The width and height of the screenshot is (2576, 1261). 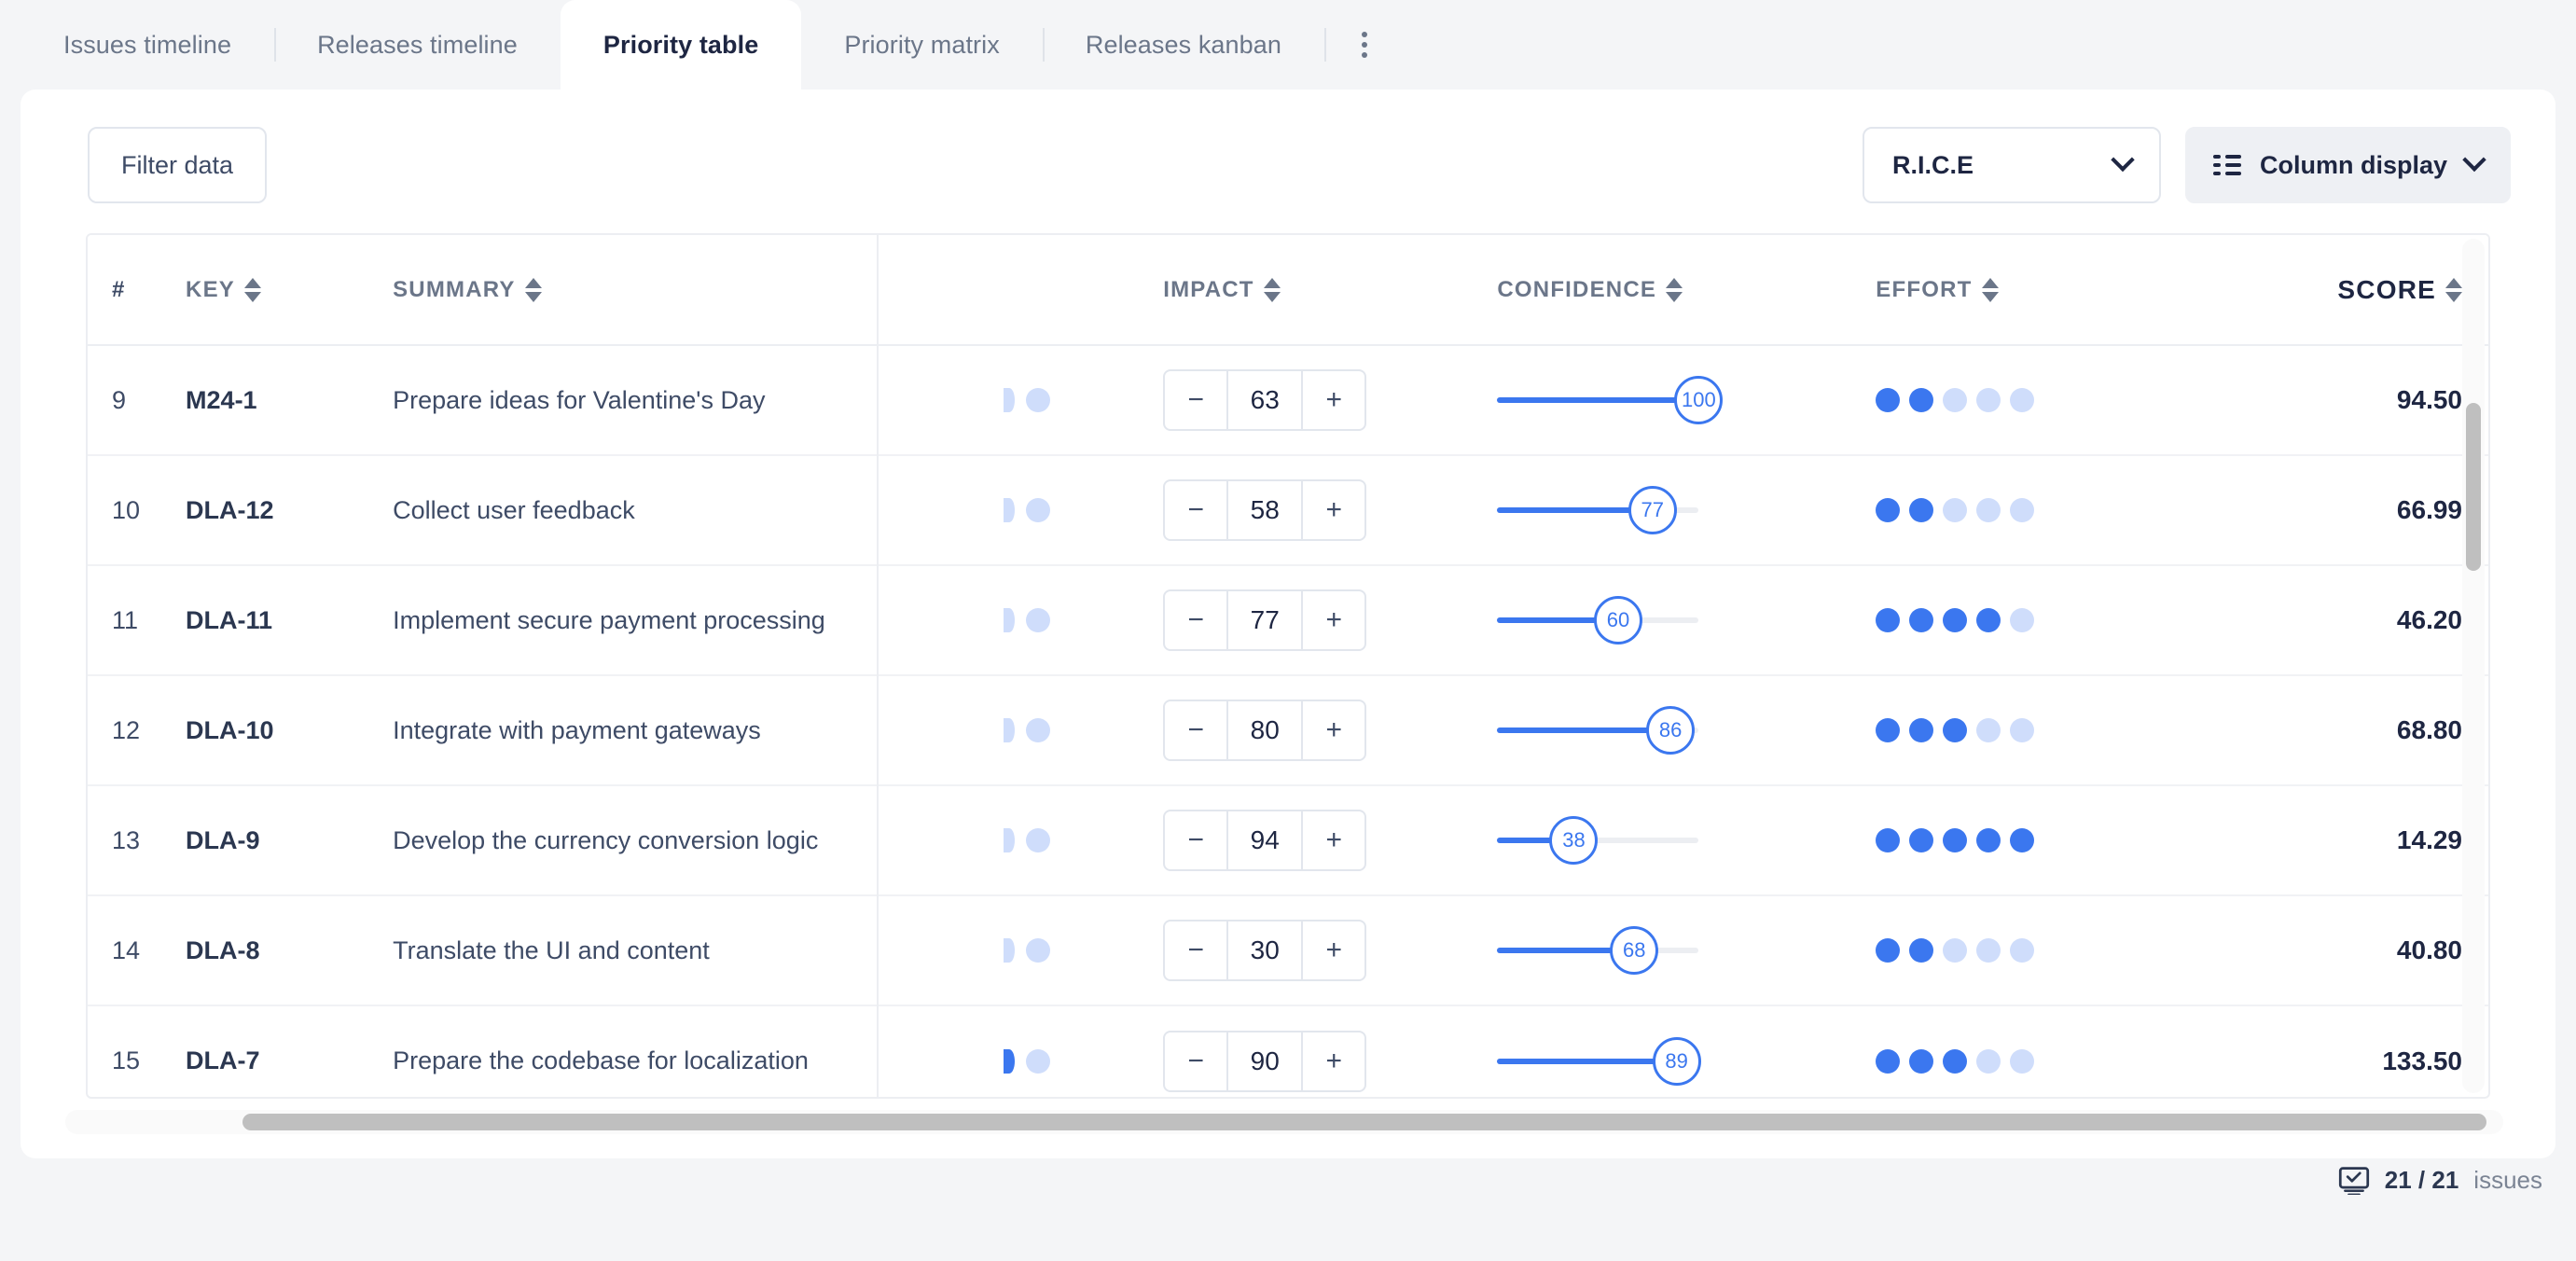 What do you see at coordinates (1598, 510) in the screenshot?
I see `confidence-slider: 77` at bounding box center [1598, 510].